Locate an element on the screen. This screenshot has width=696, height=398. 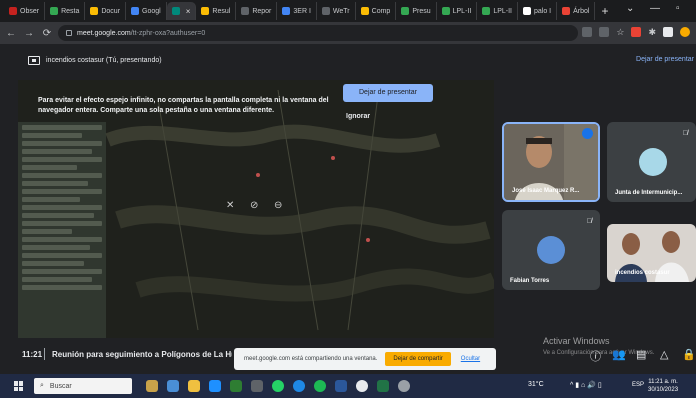
taskbar-clock: 11:21 a. m. 30/10/2023 is located at coordinates (663, 386).